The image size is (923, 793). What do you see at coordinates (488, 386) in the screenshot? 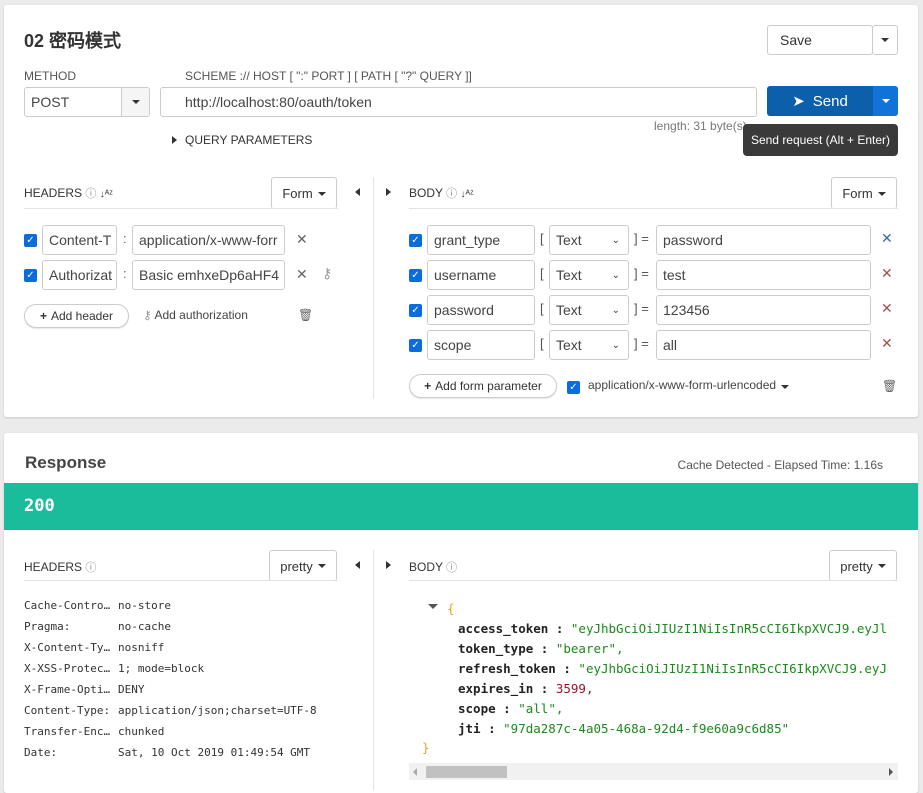
I see `add-param-label: Add form parameter` at bounding box center [488, 386].